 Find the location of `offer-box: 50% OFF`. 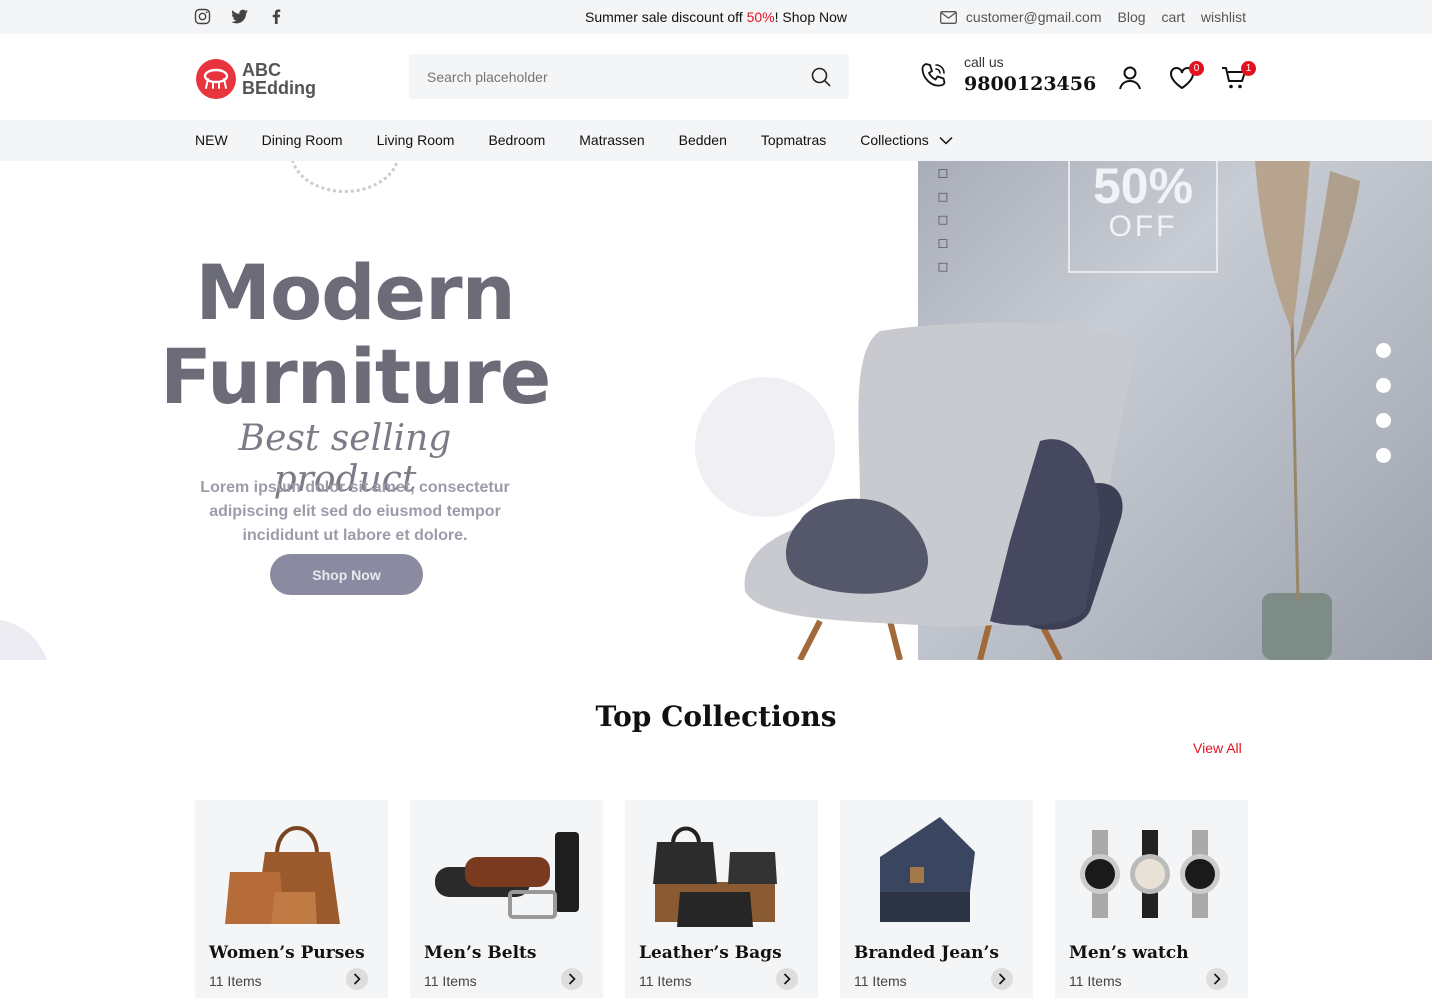

offer-box: 50% OFF is located at coordinates (1143, 217).